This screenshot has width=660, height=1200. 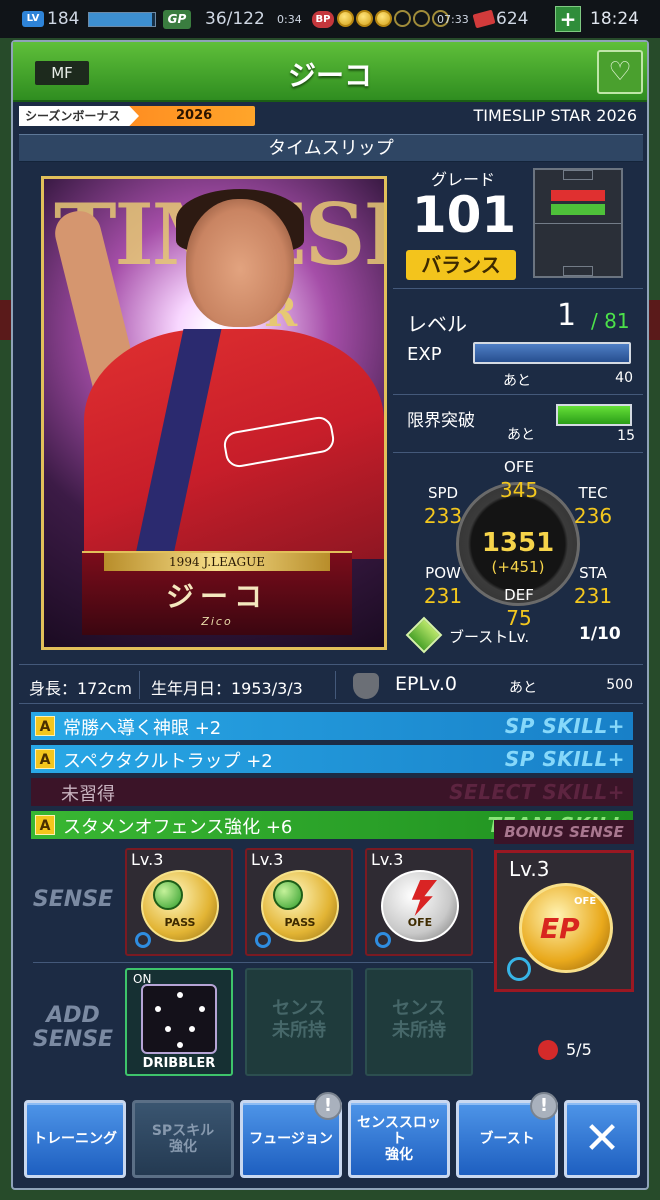 What do you see at coordinates (332, 726) in the screenshot?
I see `skill-row: A 常勝へ導く神眼 +2 SP SKILL+` at bounding box center [332, 726].